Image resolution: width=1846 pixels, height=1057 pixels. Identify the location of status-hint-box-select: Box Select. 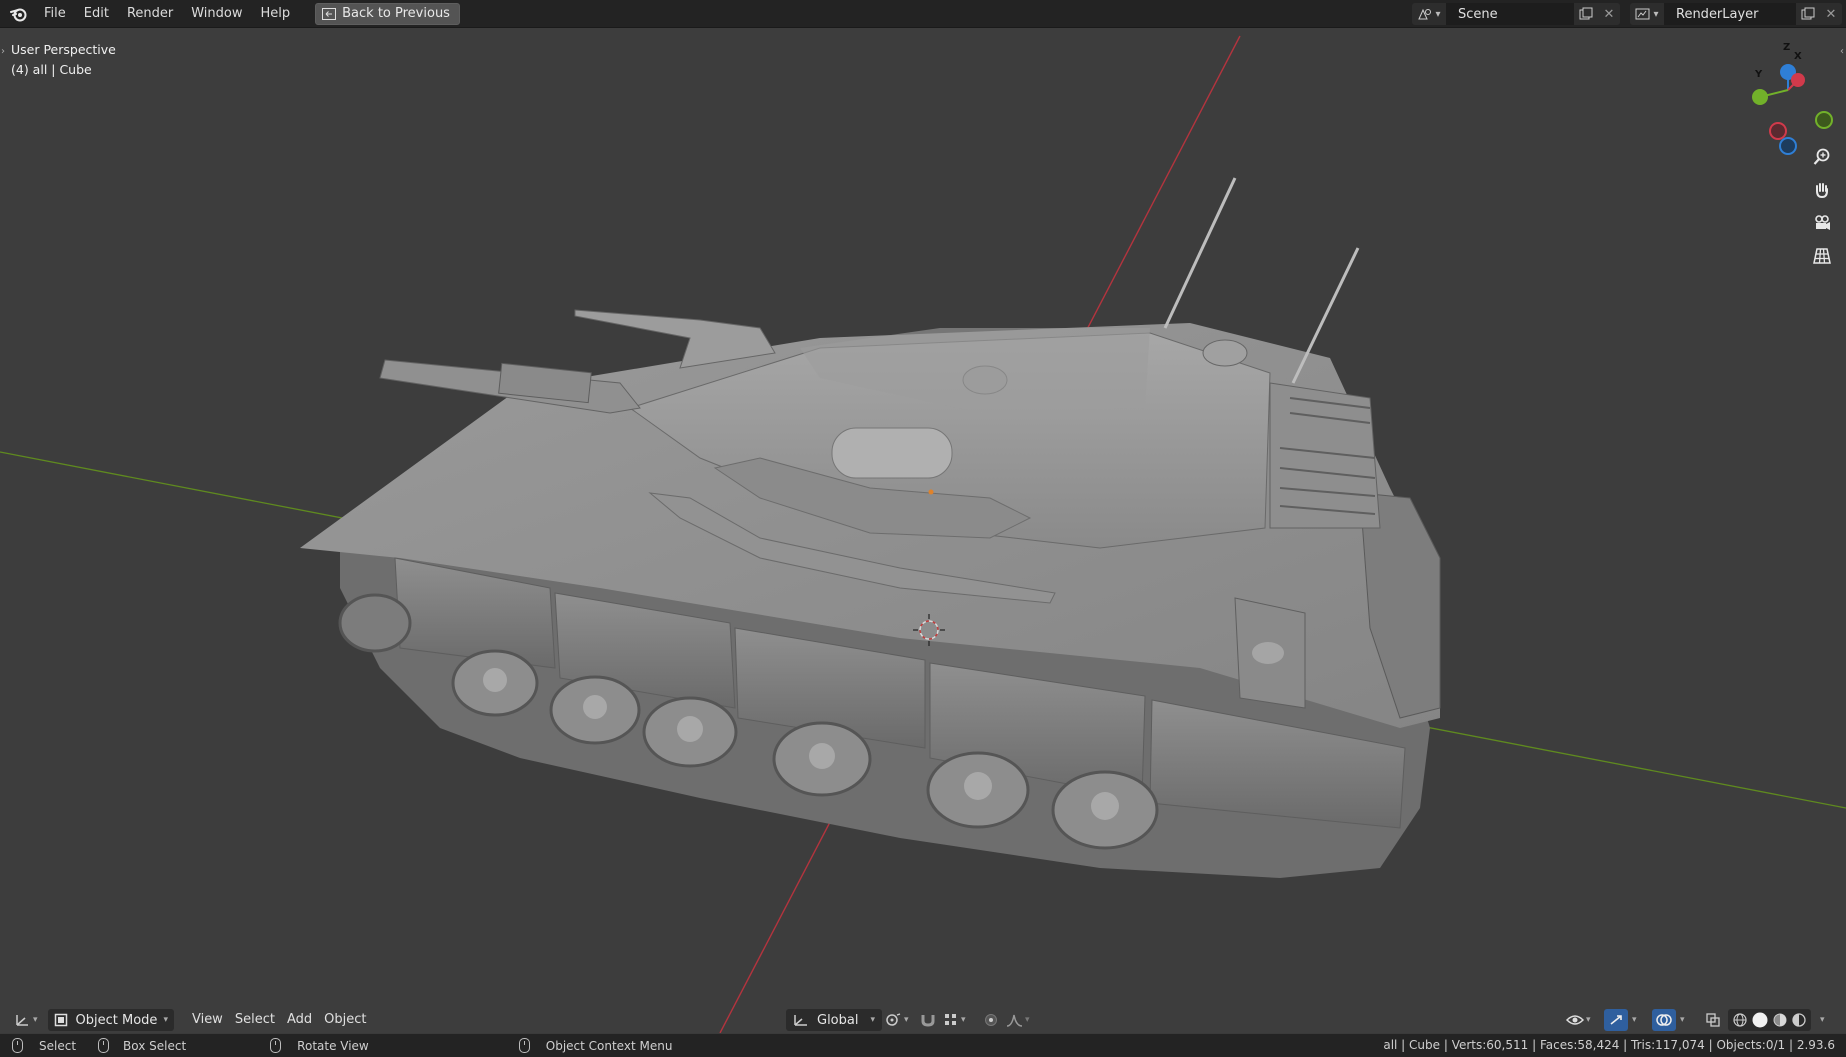
(142, 1045).